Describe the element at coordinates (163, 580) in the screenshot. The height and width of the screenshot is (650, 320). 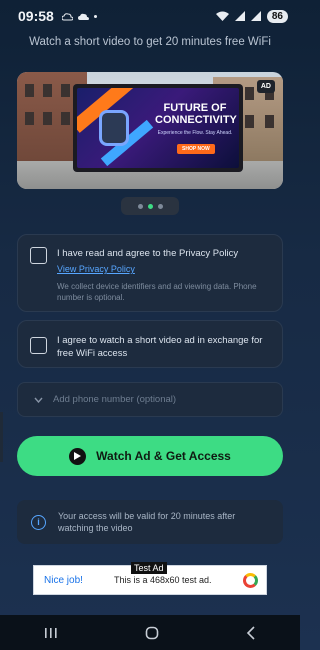
I see `banner-message: This is a 468x60 test ad.` at that location.